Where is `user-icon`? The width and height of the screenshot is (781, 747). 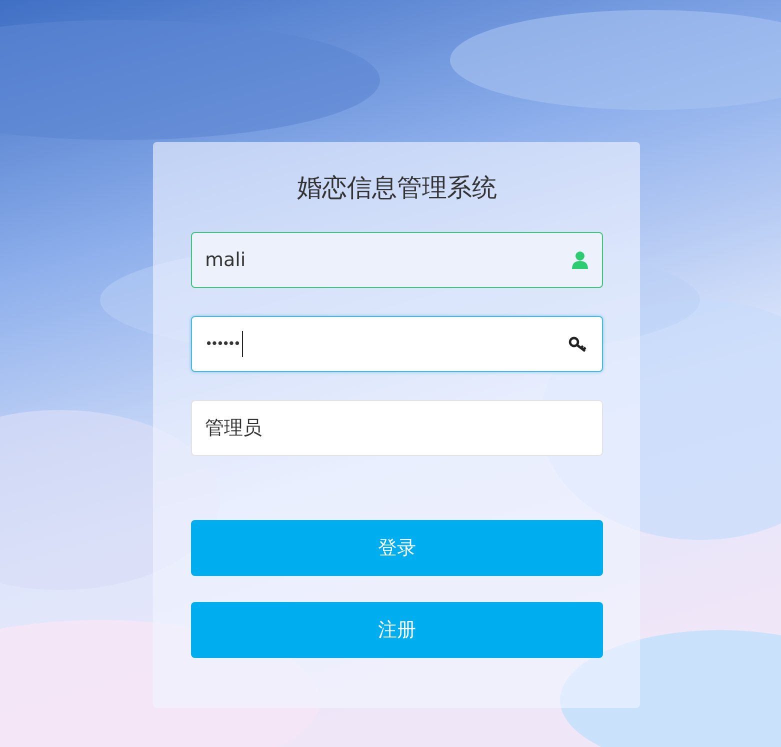
user-icon is located at coordinates (580, 260).